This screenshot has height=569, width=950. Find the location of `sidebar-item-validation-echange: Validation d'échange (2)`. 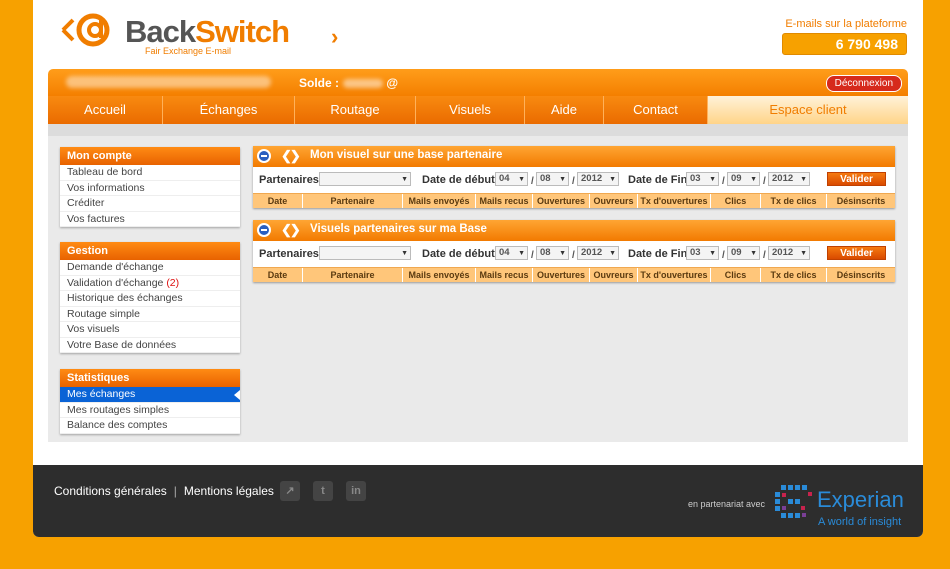

sidebar-item-validation-echange: Validation d'échange (2) is located at coordinates (150, 283).